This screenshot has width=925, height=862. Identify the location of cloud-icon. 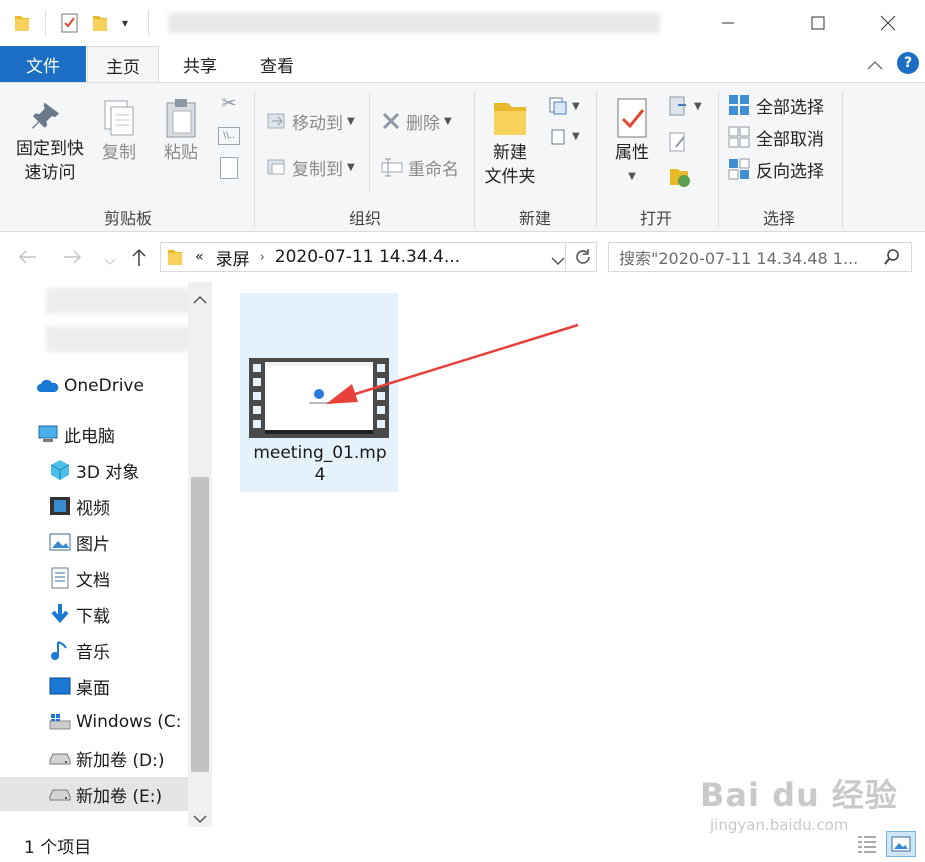
(48, 386).